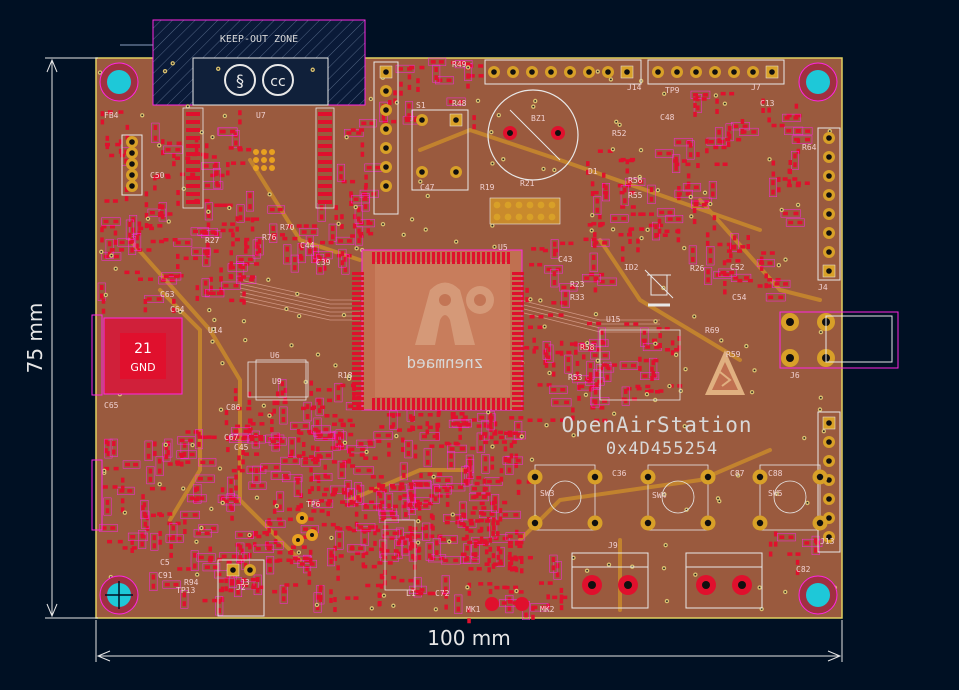 The height and width of the screenshot is (690, 959). Describe the element at coordinates (487, 187) in the screenshot. I see `ref-designator: R19` at that location.